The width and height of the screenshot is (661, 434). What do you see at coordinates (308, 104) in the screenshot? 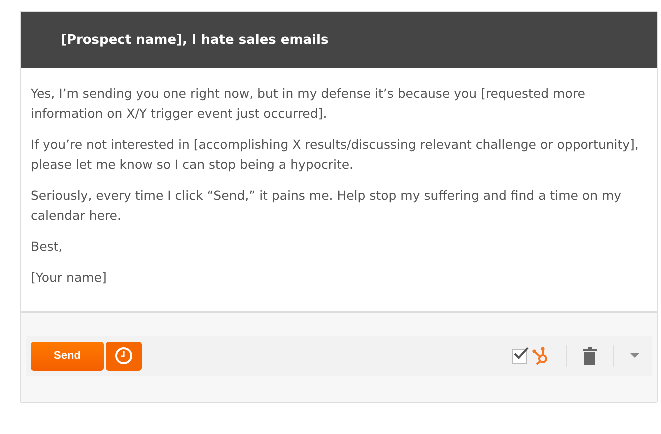
I see `email-paragraph: Yes, I’m sending you one right now, but in my defense it’s because you [requested more information on X/Y trigger event just occurred].` at bounding box center [308, 104].